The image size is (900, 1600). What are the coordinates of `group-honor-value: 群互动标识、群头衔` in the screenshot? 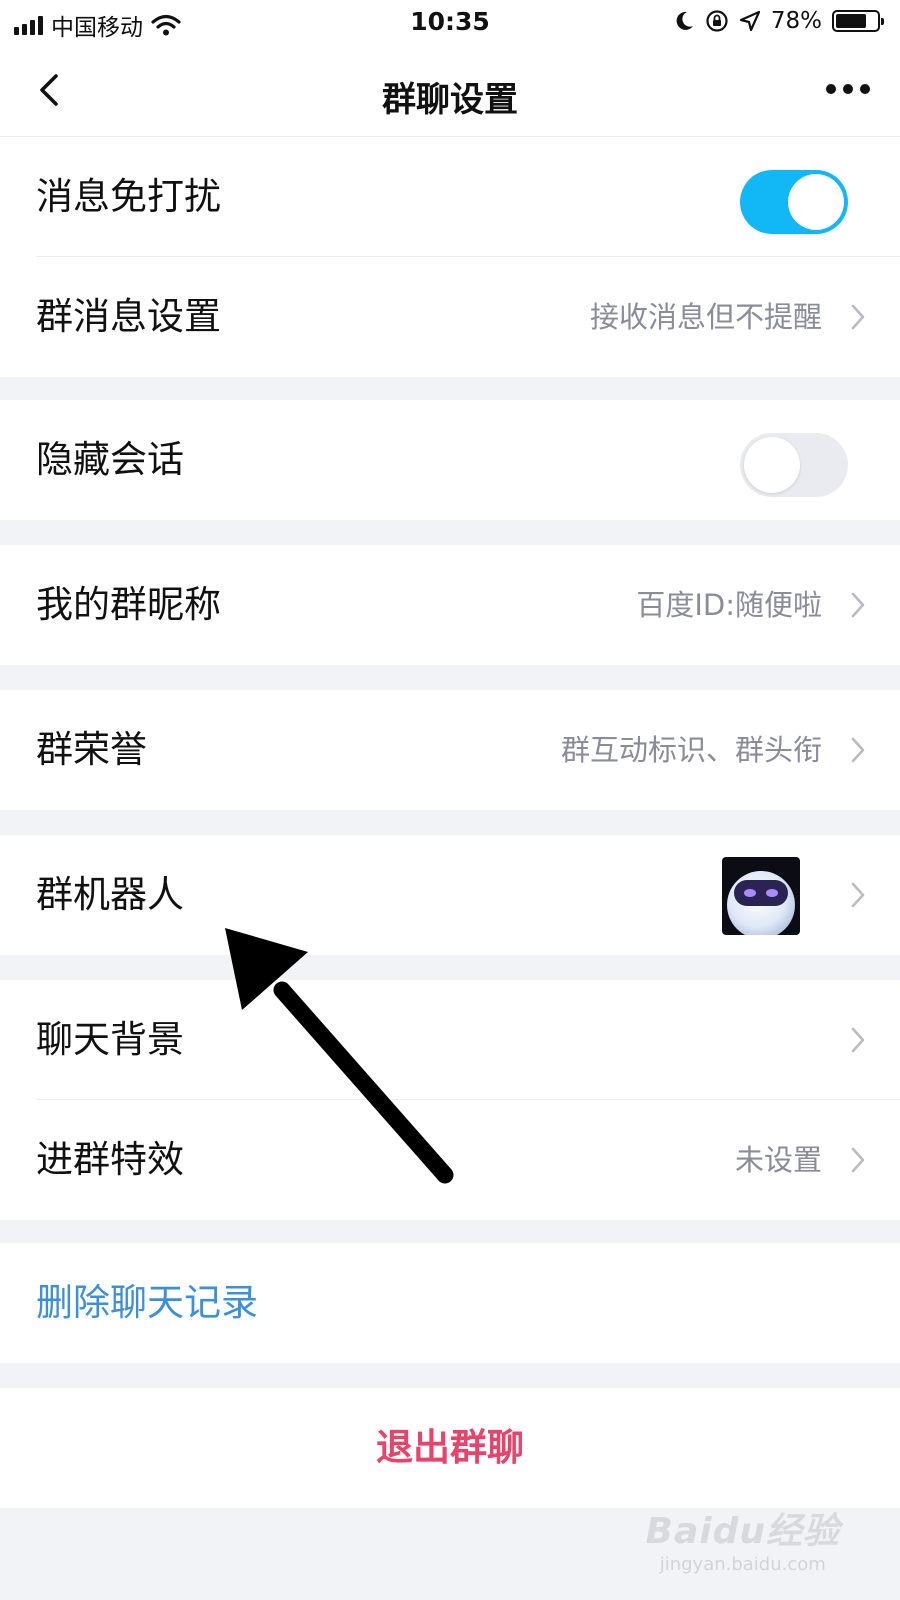 It's located at (691, 750).